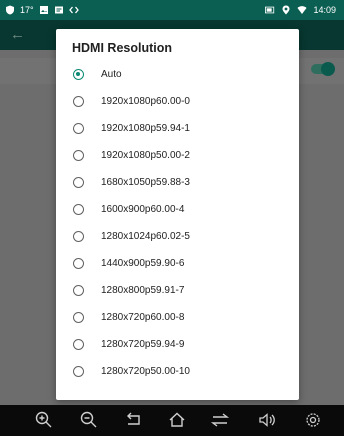 This screenshot has width=344, height=436. I want to click on option-label: 1280x720p50.00-10, so click(145, 371).